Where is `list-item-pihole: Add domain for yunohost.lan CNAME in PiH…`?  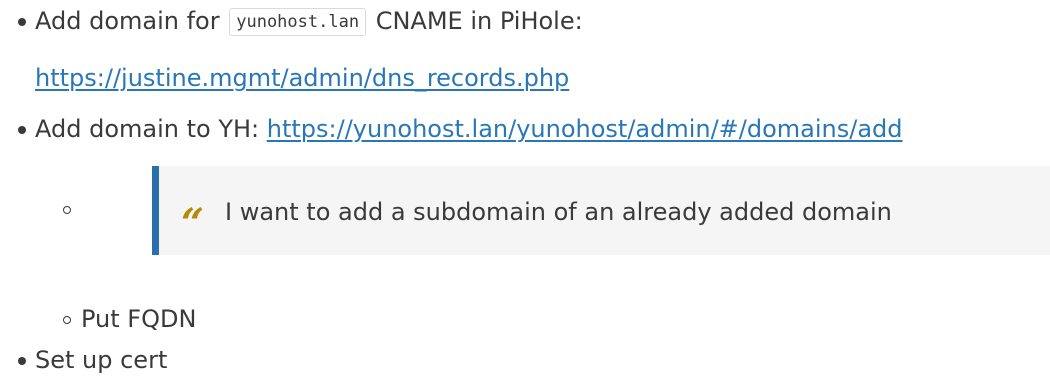 list-item-pihole: Add domain for yunohost.lan CNAME in PiH… is located at coordinates (309, 22).